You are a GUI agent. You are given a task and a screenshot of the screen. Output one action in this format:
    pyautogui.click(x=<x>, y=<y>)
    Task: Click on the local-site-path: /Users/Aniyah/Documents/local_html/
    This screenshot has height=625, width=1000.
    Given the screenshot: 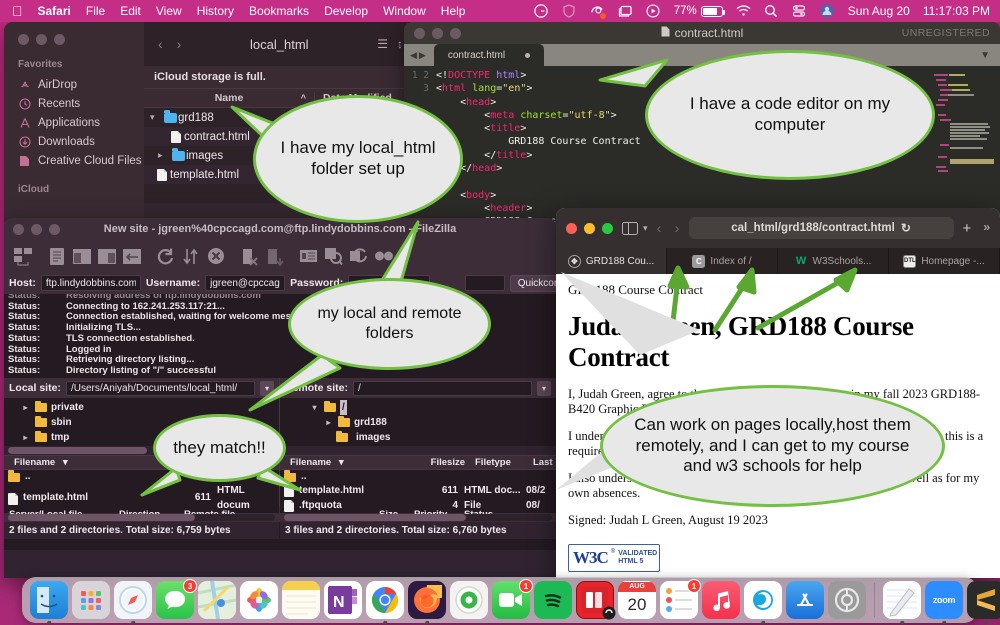 What is the action you would take?
    pyautogui.click(x=160, y=388)
    